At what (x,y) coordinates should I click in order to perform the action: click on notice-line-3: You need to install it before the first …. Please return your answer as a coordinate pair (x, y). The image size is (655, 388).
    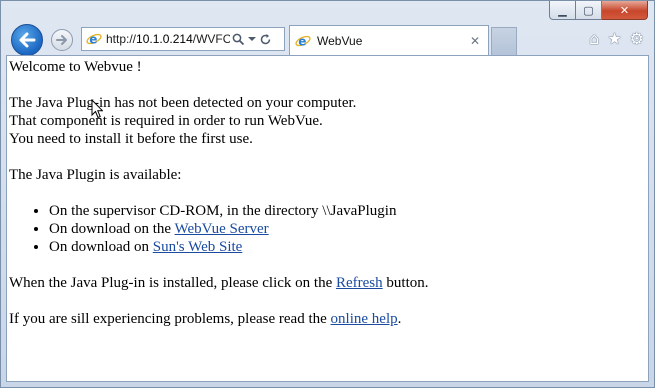
    Looking at the image, I should click on (131, 139).